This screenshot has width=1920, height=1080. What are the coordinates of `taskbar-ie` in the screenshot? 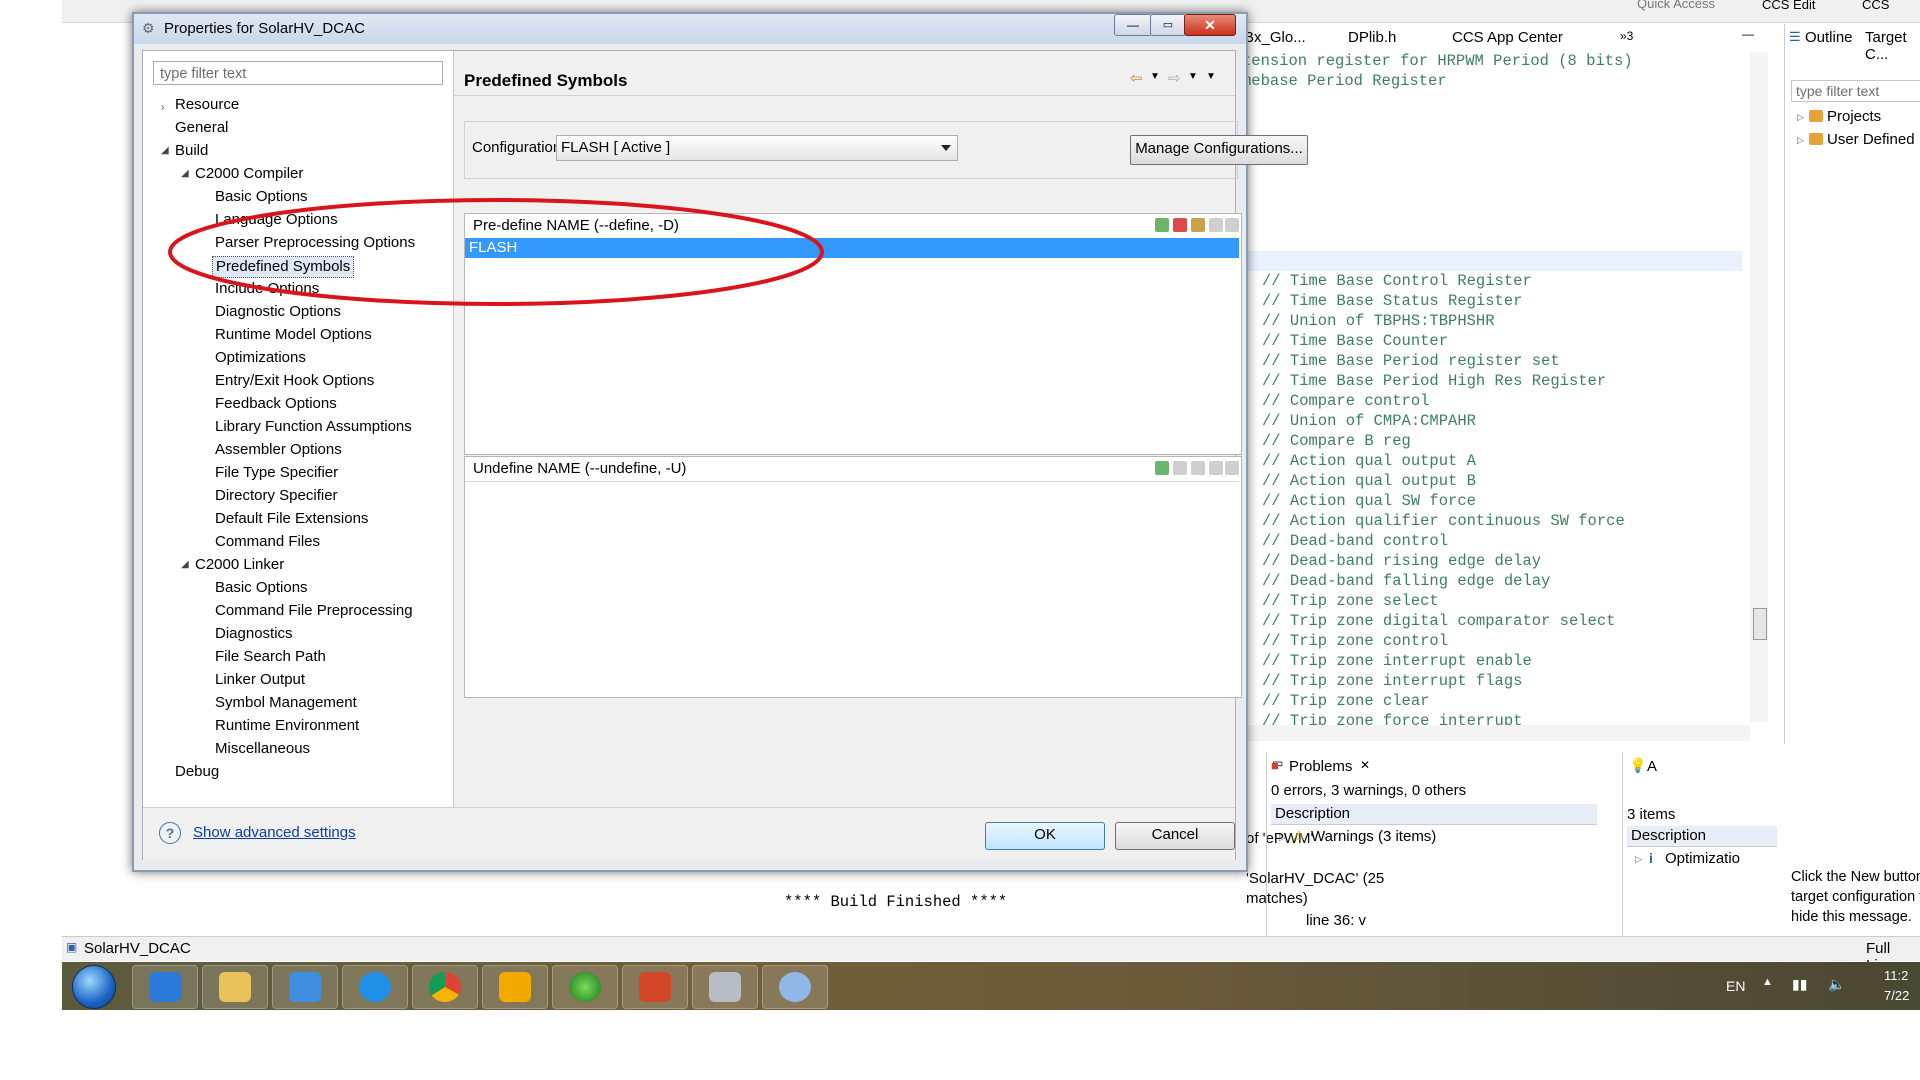 It's located at (165, 987).